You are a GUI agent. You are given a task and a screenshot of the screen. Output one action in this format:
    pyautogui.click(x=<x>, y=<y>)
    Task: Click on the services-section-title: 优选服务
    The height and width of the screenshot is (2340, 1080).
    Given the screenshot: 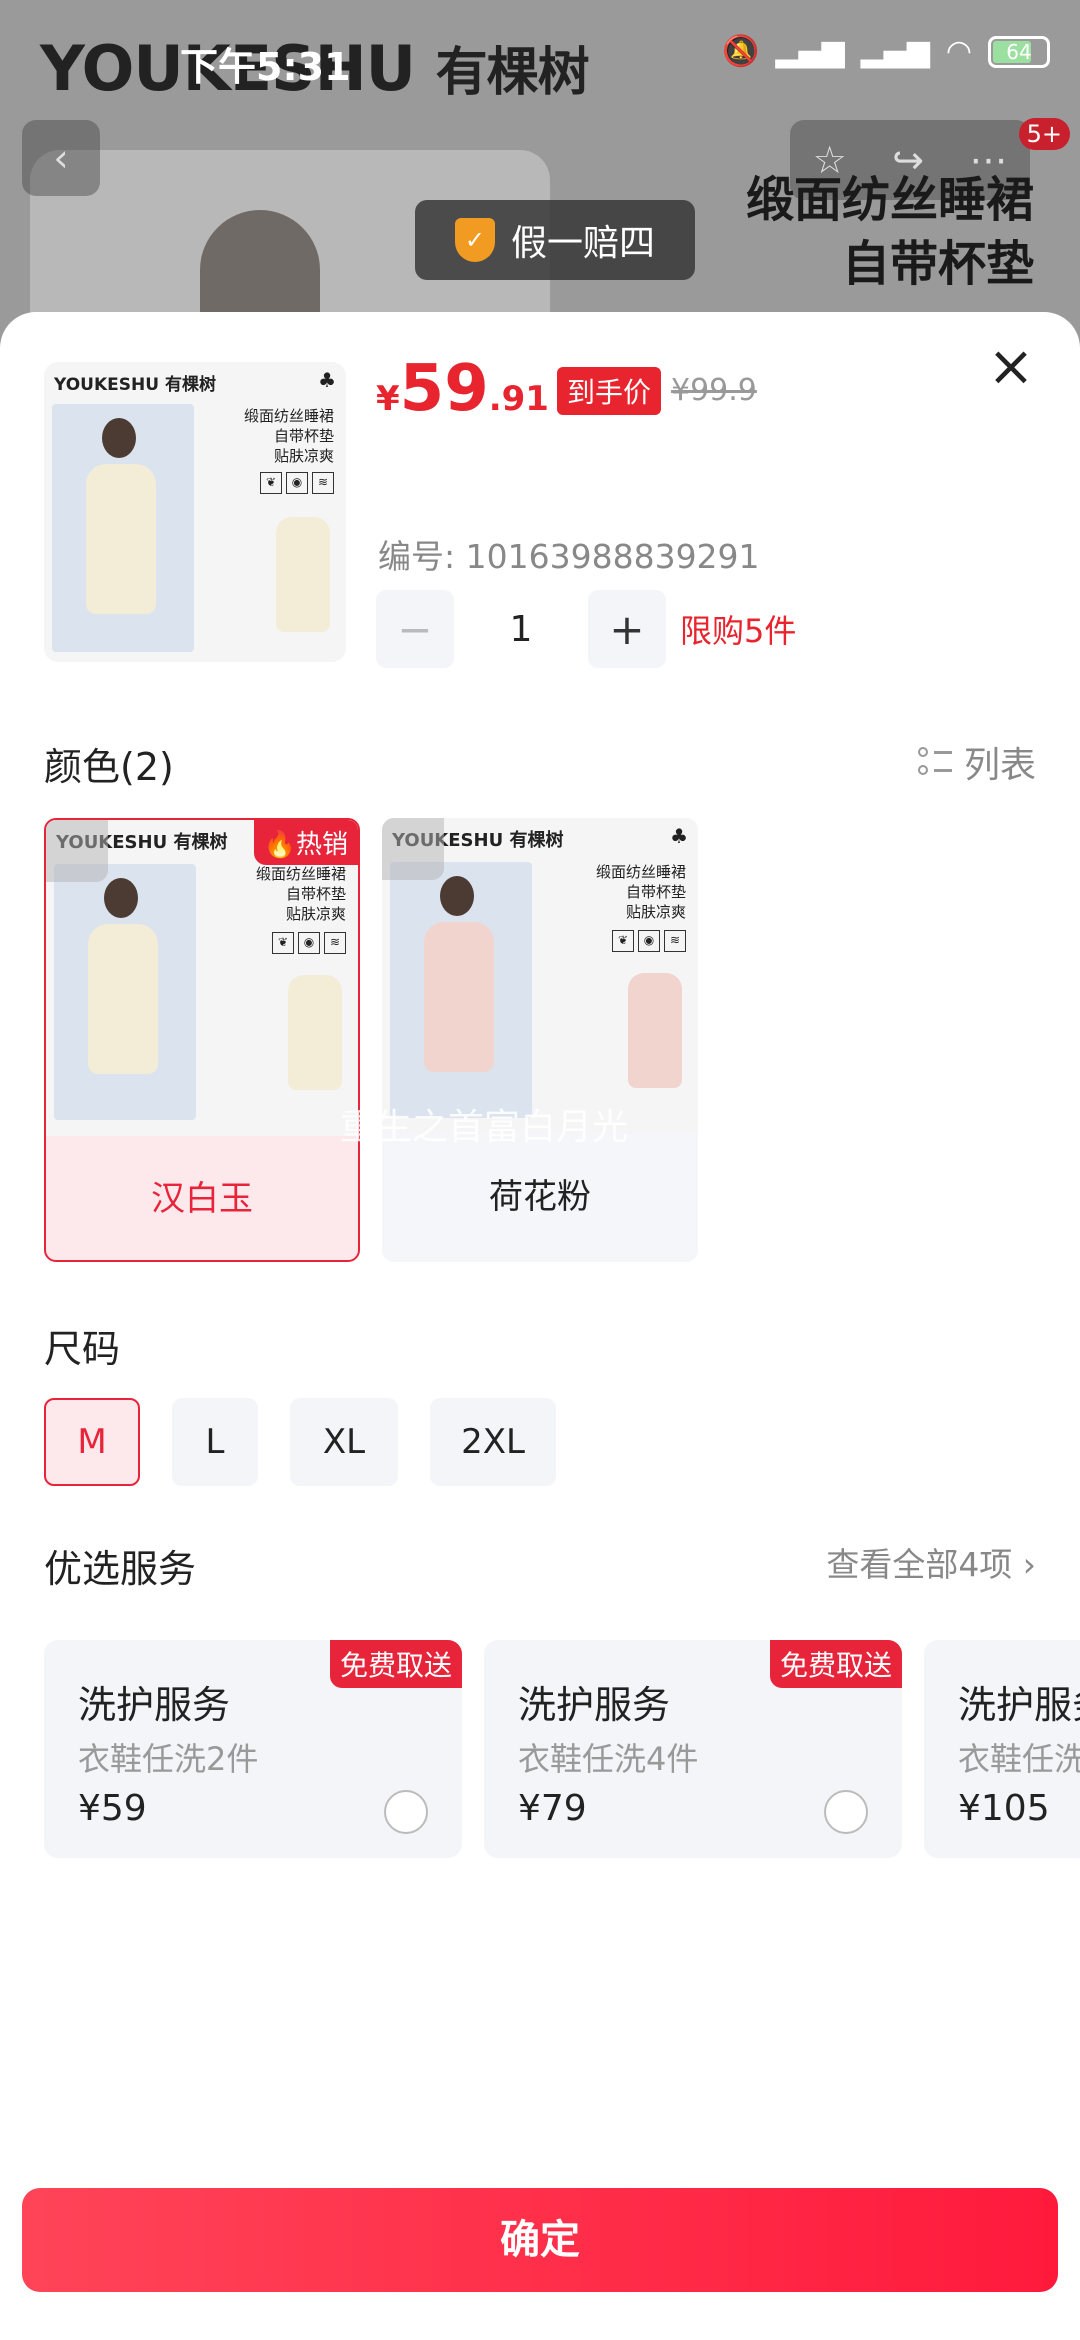 What is the action you would take?
    pyautogui.click(x=120, y=1569)
    